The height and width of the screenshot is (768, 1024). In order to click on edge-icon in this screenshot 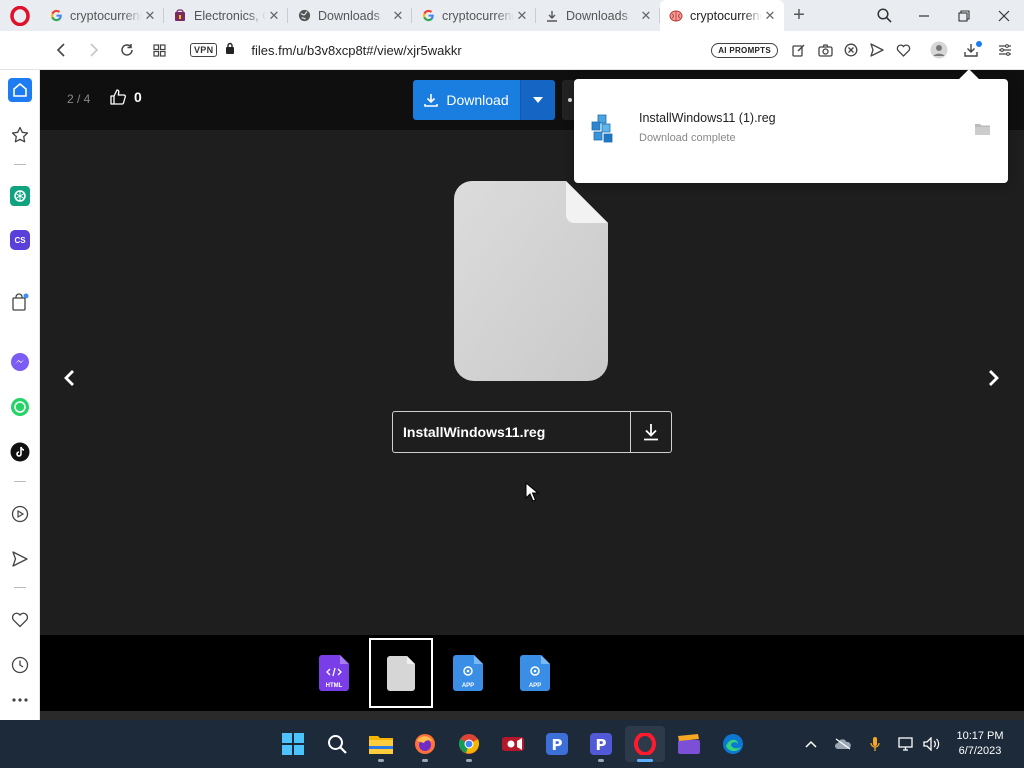, I will do `click(733, 744)`.